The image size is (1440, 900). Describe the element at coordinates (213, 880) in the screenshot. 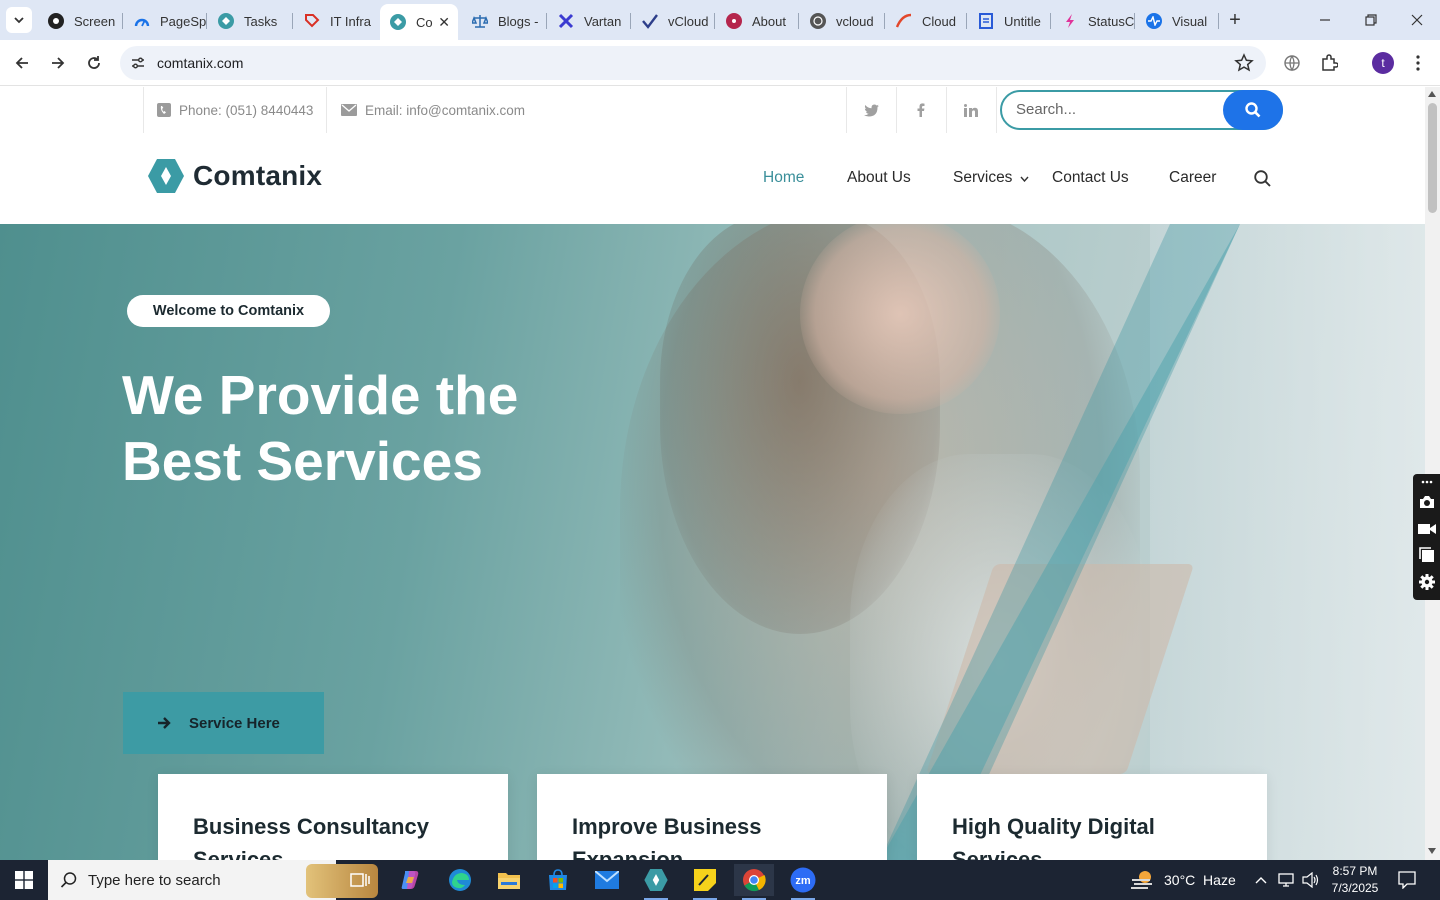

I see `taskbar-search: Type here to search` at that location.